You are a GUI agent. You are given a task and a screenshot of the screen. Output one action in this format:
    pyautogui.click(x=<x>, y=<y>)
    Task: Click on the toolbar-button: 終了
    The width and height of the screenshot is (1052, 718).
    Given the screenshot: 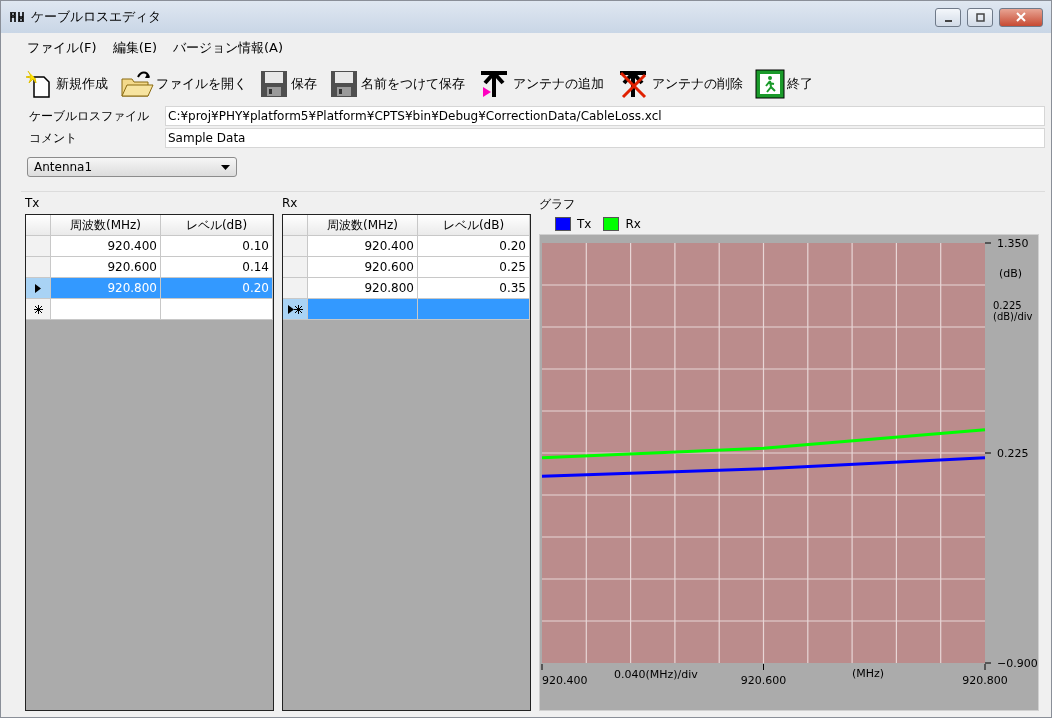 What is the action you would take?
    pyautogui.click(x=784, y=84)
    